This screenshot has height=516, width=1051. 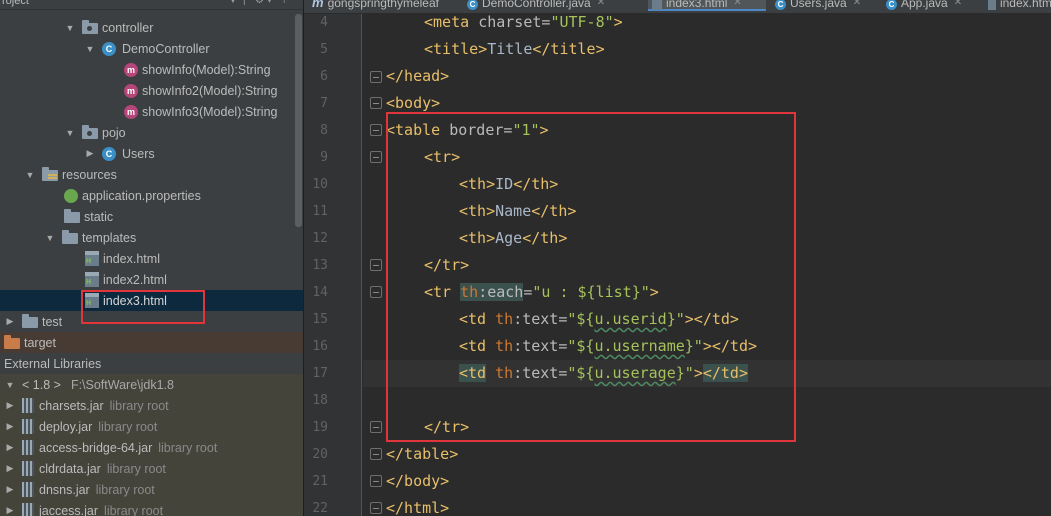 What do you see at coordinates (320, 184) in the screenshot?
I see `line-number: 10` at bounding box center [320, 184].